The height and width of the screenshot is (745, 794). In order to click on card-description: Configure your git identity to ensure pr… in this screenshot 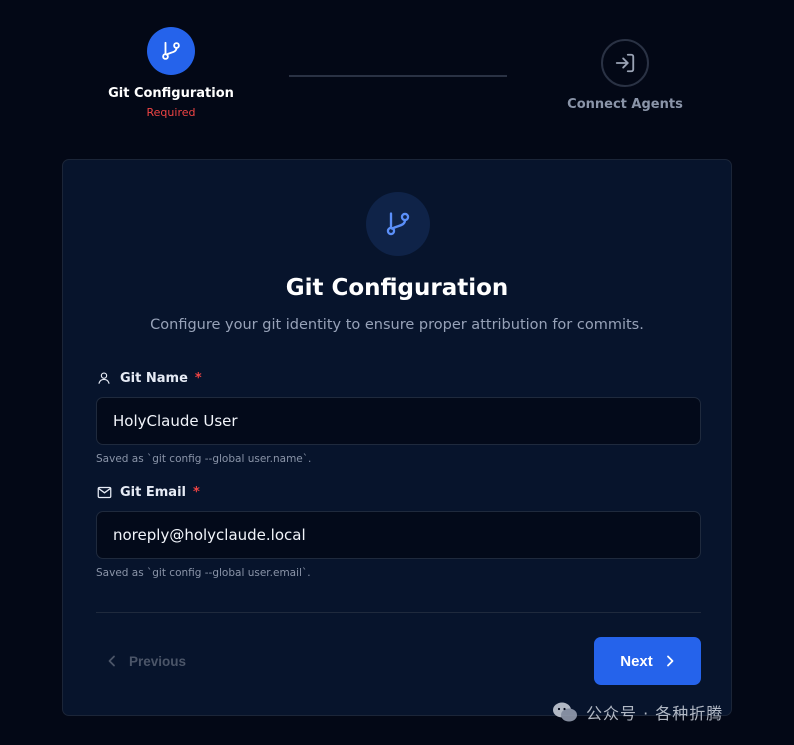, I will do `click(397, 325)`.